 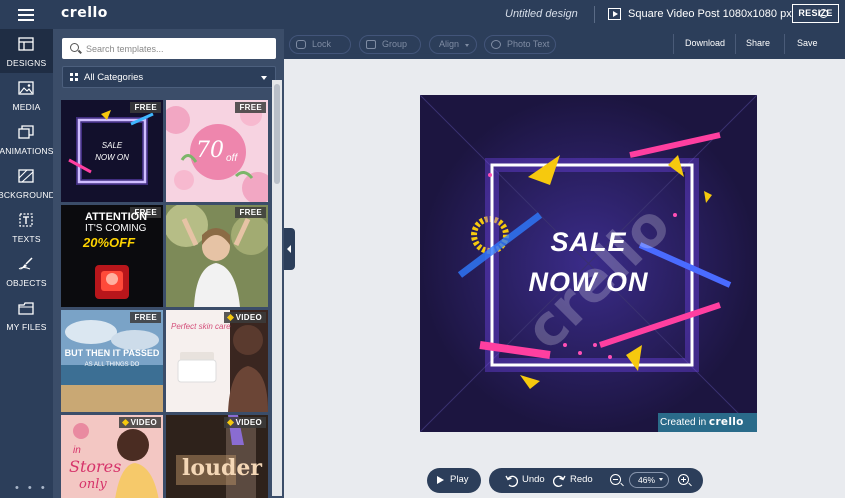 I want to click on thumbnail-text: ATTENTION, so click(x=116, y=217).